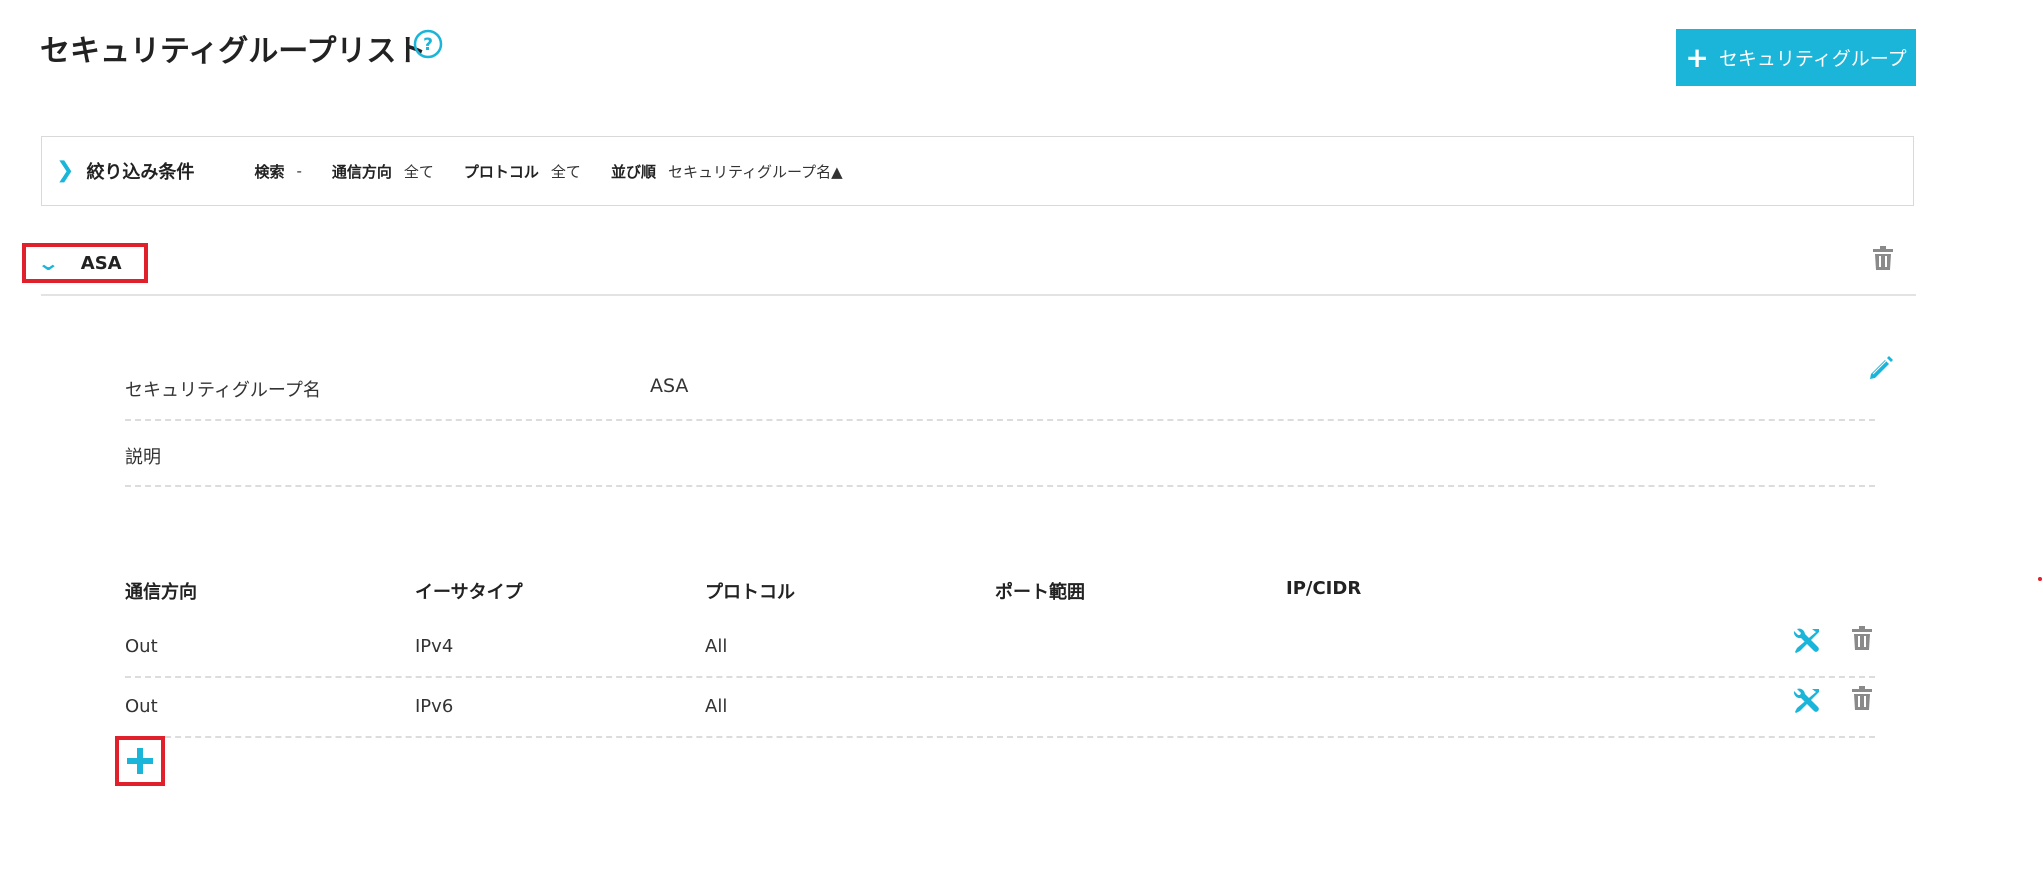  What do you see at coordinates (418, 171) in the screenshot?
I see `filter-direction-value: 全て` at bounding box center [418, 171].